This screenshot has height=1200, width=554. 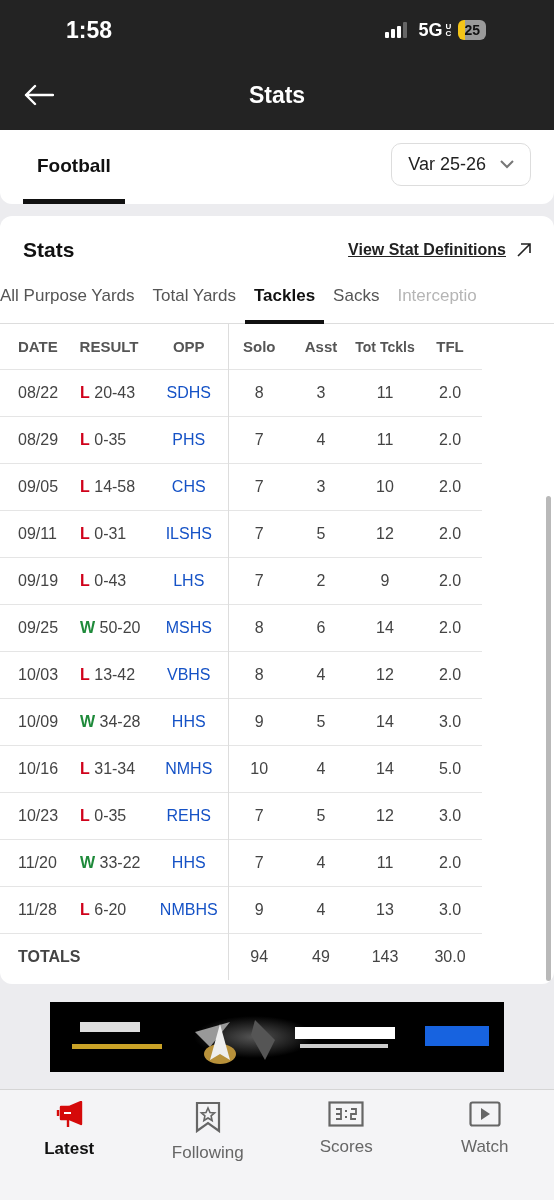 I want to click on date-cell: 11/20, so click(x=34, y=863).